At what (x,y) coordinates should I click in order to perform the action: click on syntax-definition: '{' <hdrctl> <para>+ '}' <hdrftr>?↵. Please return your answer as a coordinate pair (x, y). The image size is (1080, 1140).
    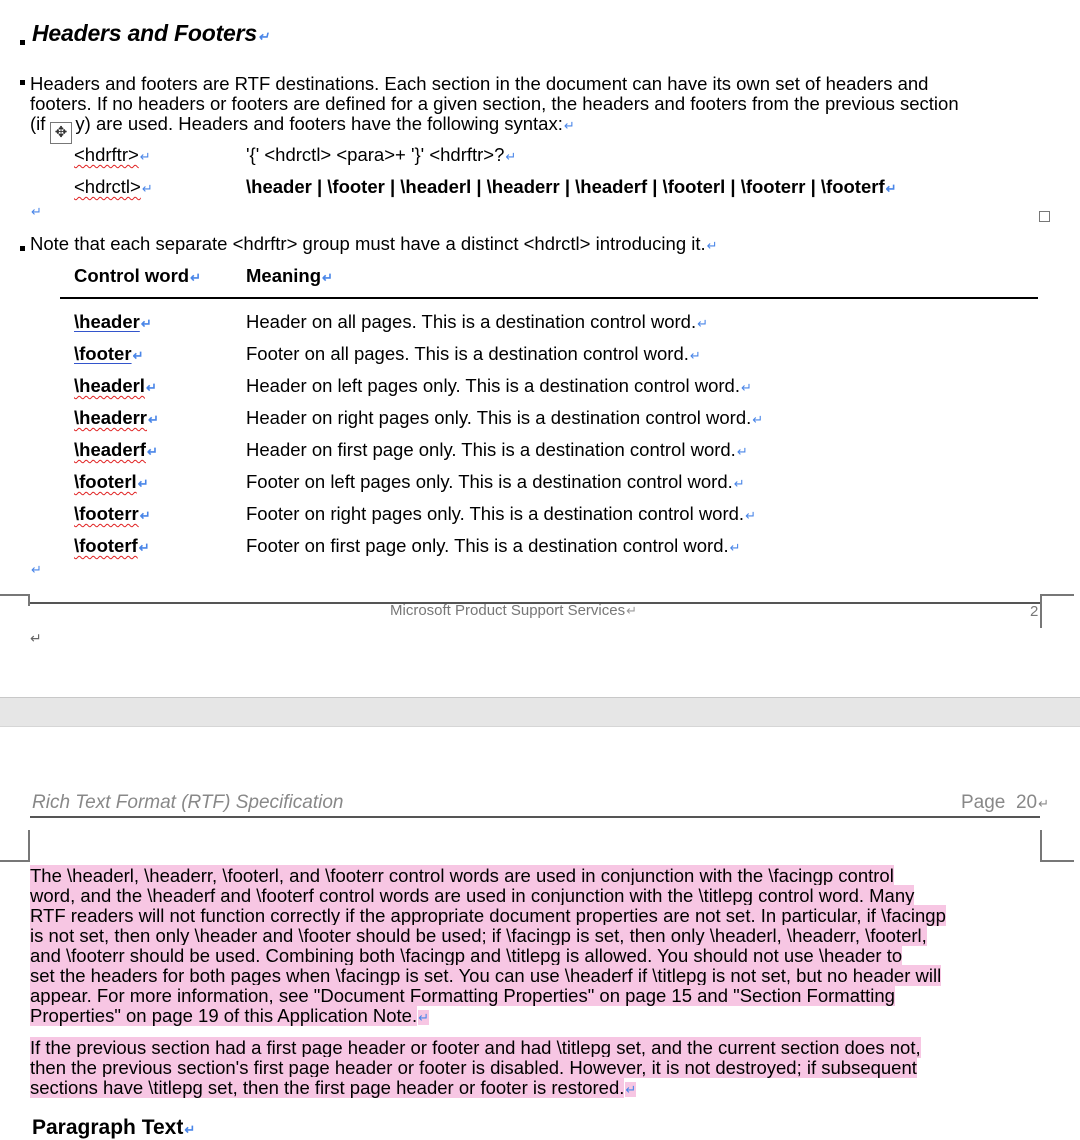
    Looking at the image, I should click on (381, 156).